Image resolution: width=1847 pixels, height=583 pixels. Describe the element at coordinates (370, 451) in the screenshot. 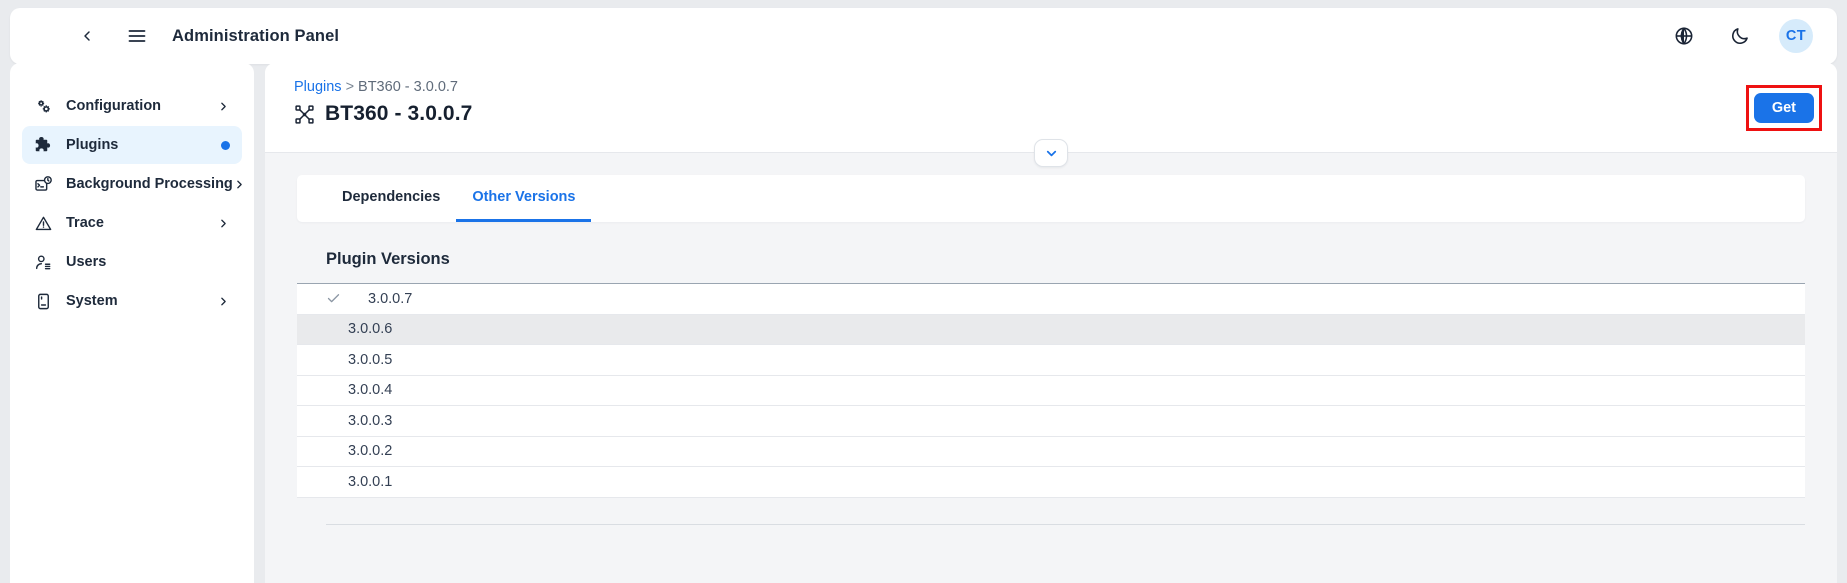

I see `version-label: 3.0.0.2` at that location.